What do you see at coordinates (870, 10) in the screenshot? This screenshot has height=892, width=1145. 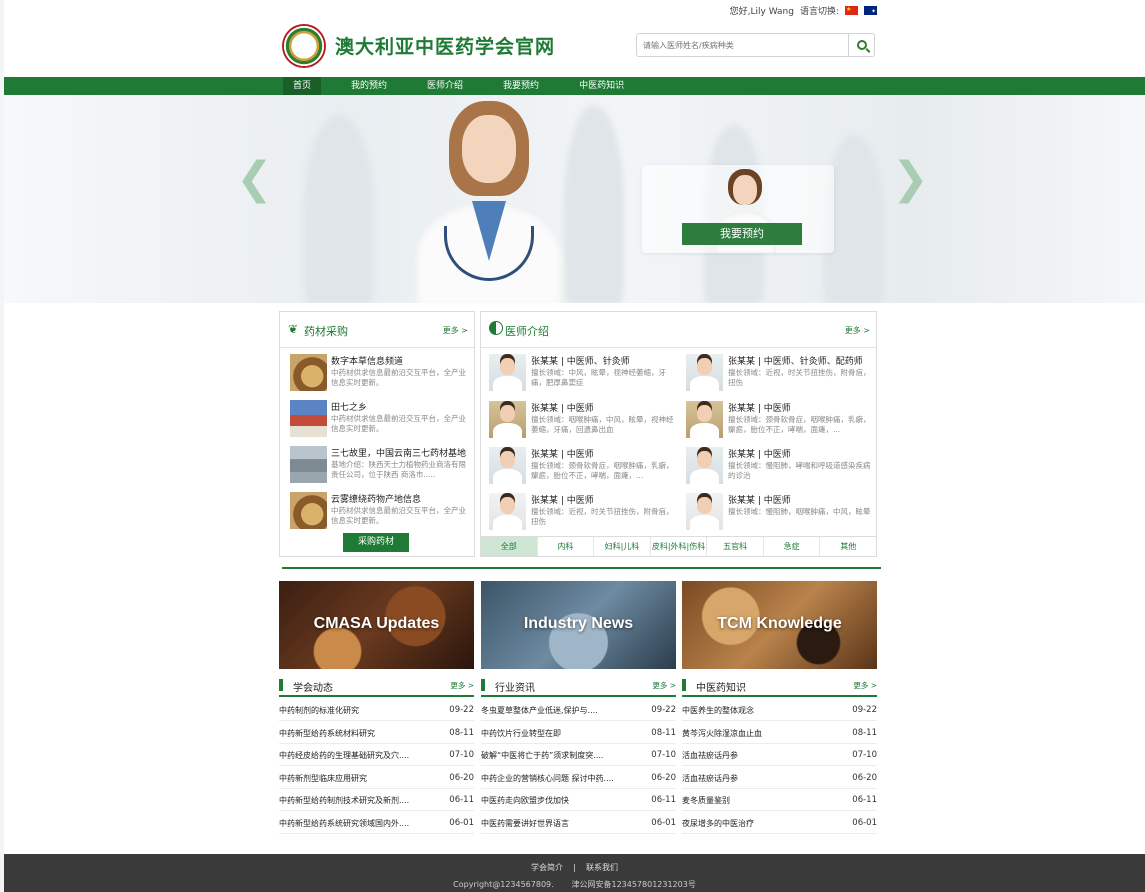 I see `au-flag-icon` at bounding box center [870, 10].